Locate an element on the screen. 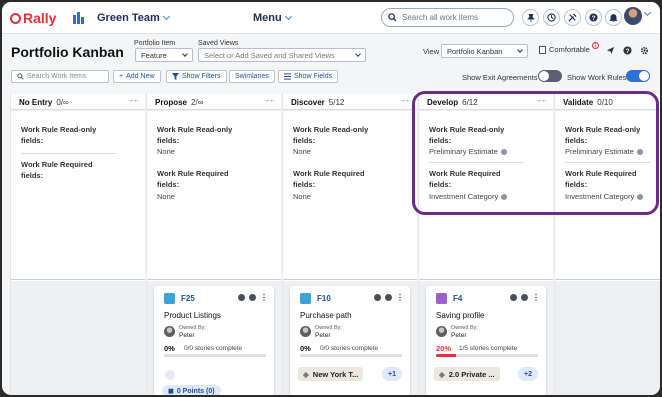  portfolio-item-select: Feature is located at coordinates (164, 55).